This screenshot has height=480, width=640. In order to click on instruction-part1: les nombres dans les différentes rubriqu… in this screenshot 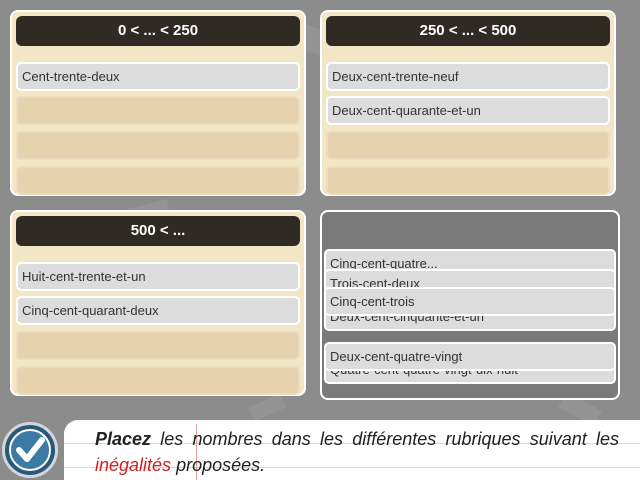, I will do `click(385, 439)`.